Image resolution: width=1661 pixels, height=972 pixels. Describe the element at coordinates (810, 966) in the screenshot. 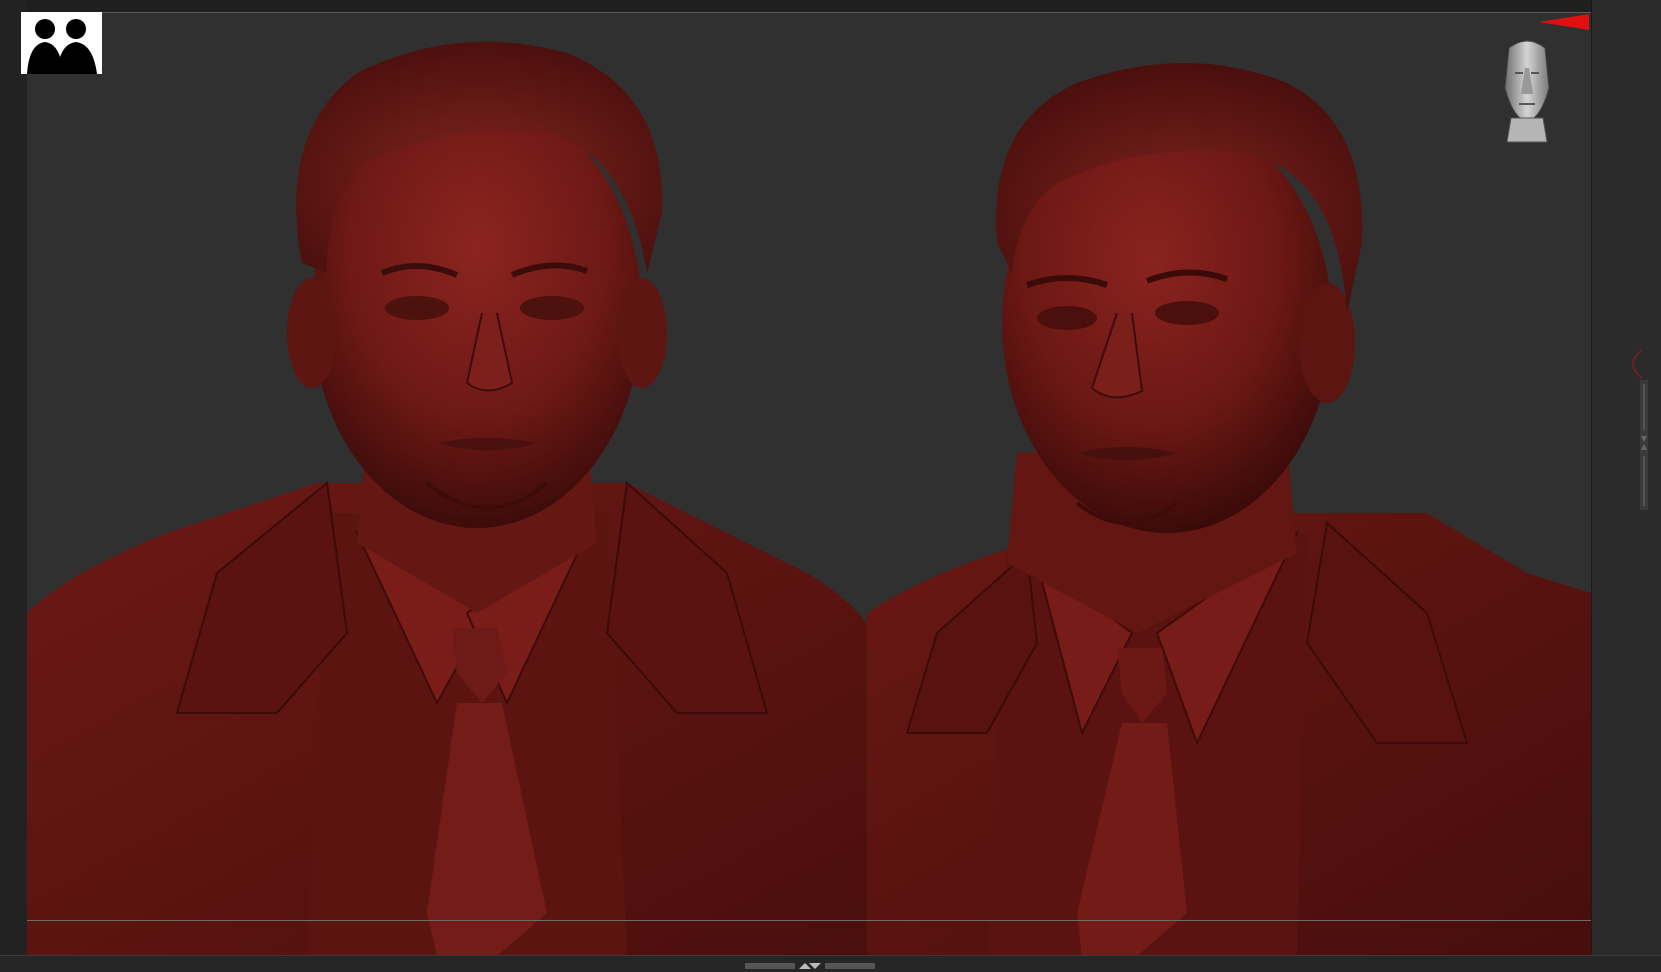

I see `bottom-splitter-handle` at that location.